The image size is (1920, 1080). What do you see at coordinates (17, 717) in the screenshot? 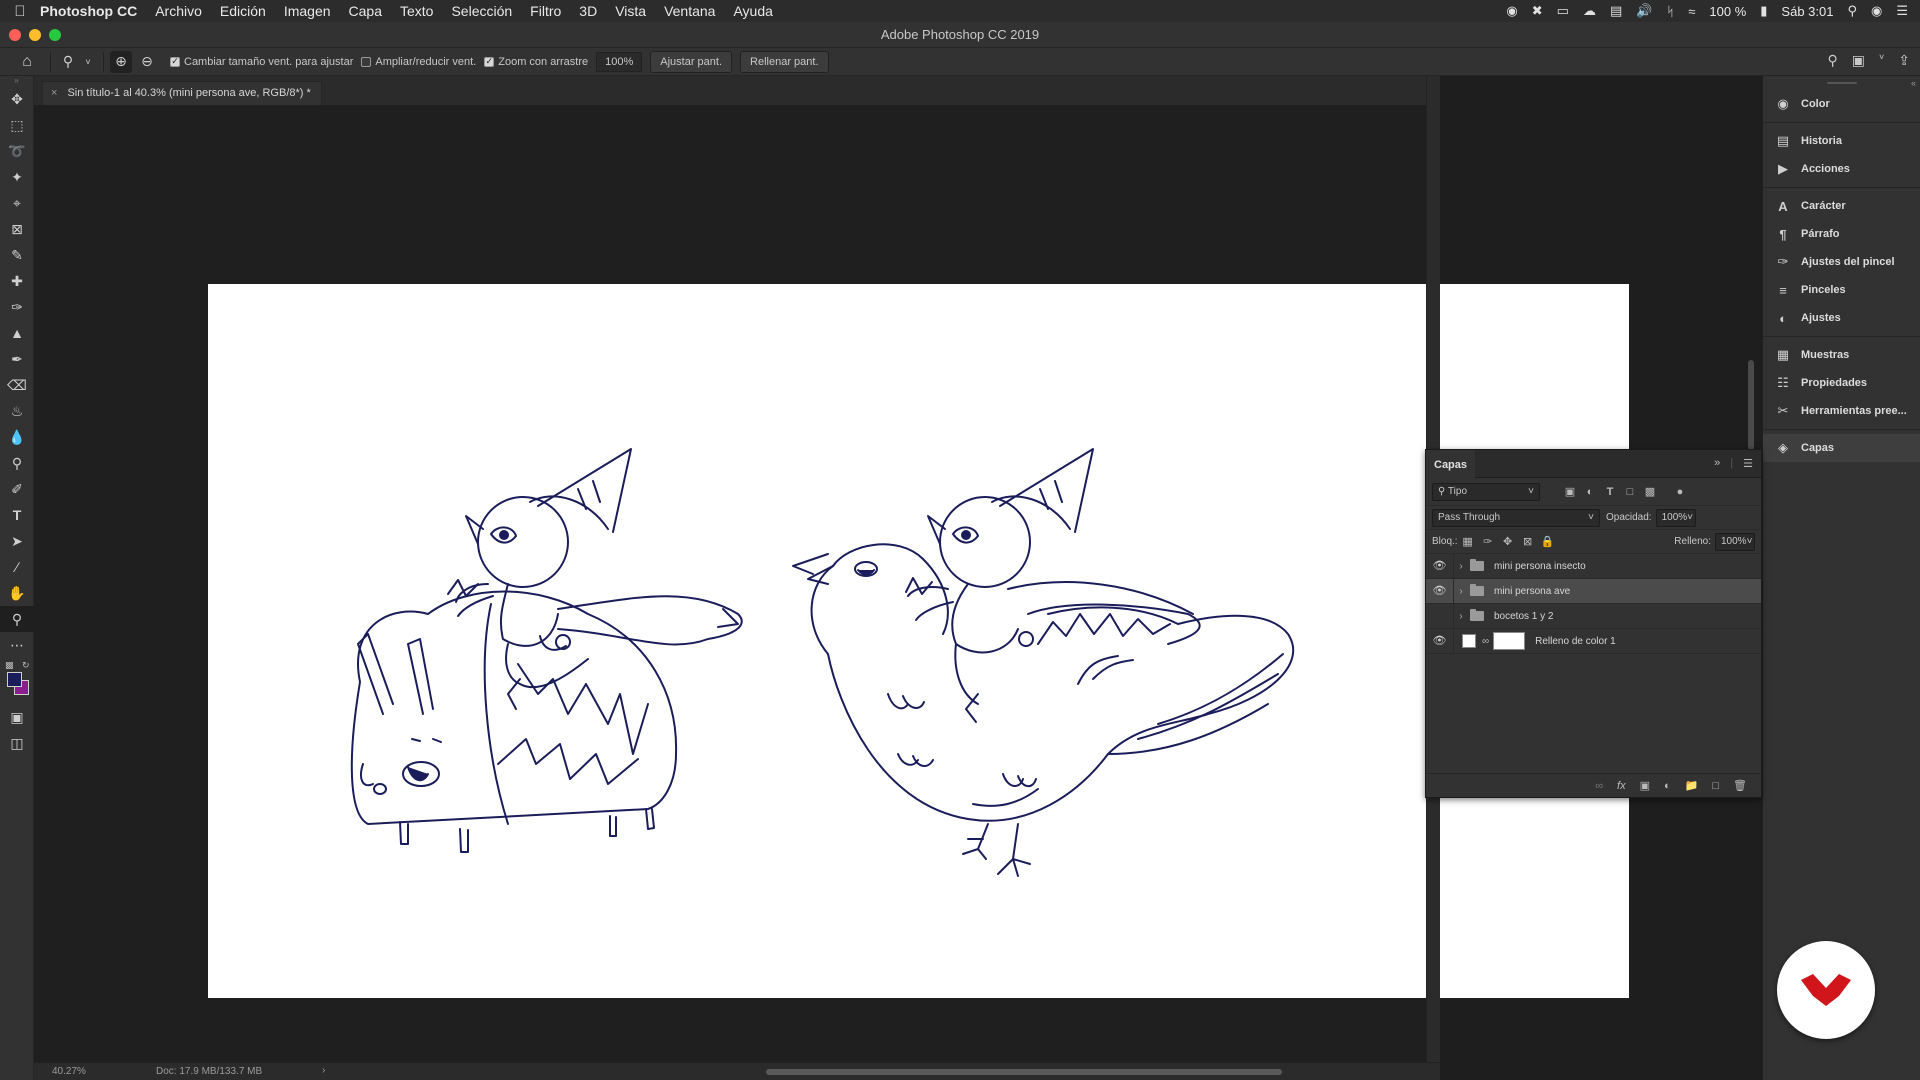
I see `quick-mask-icon: ▣` at bounding box center [17, 717].